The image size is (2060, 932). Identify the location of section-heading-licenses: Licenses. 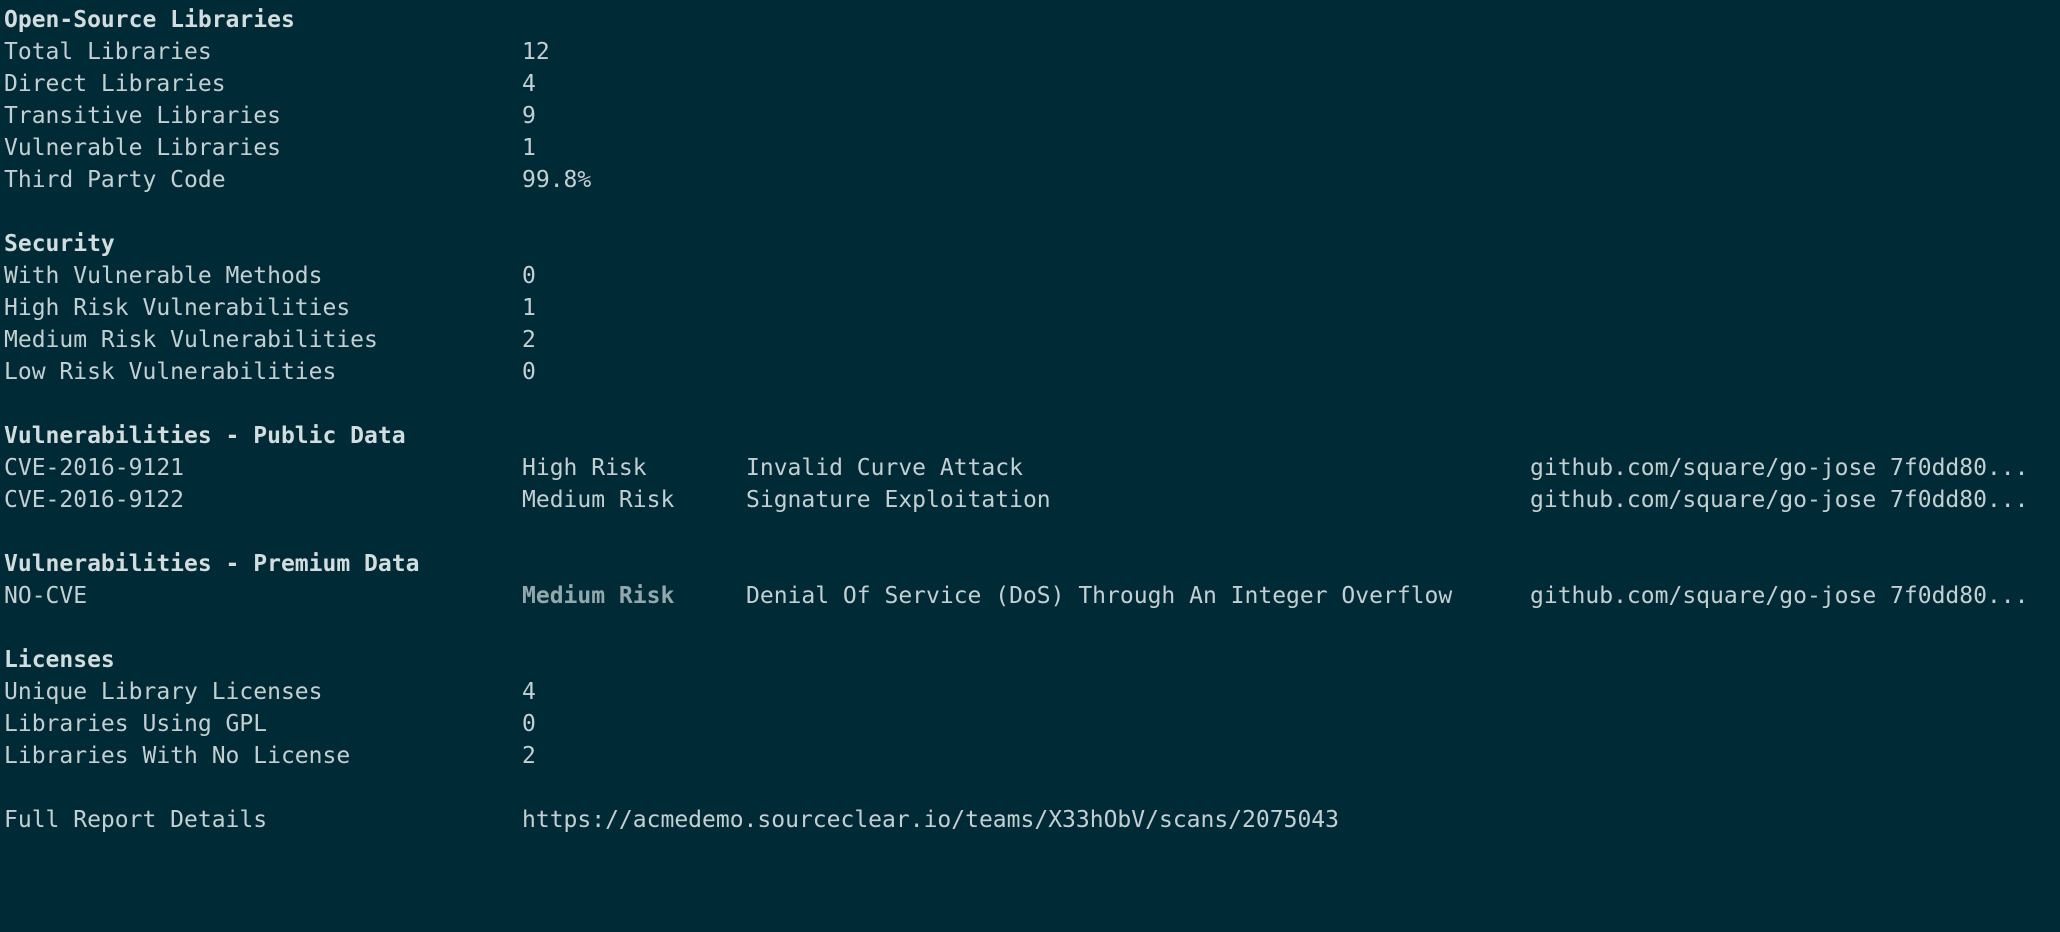
(59, 660).